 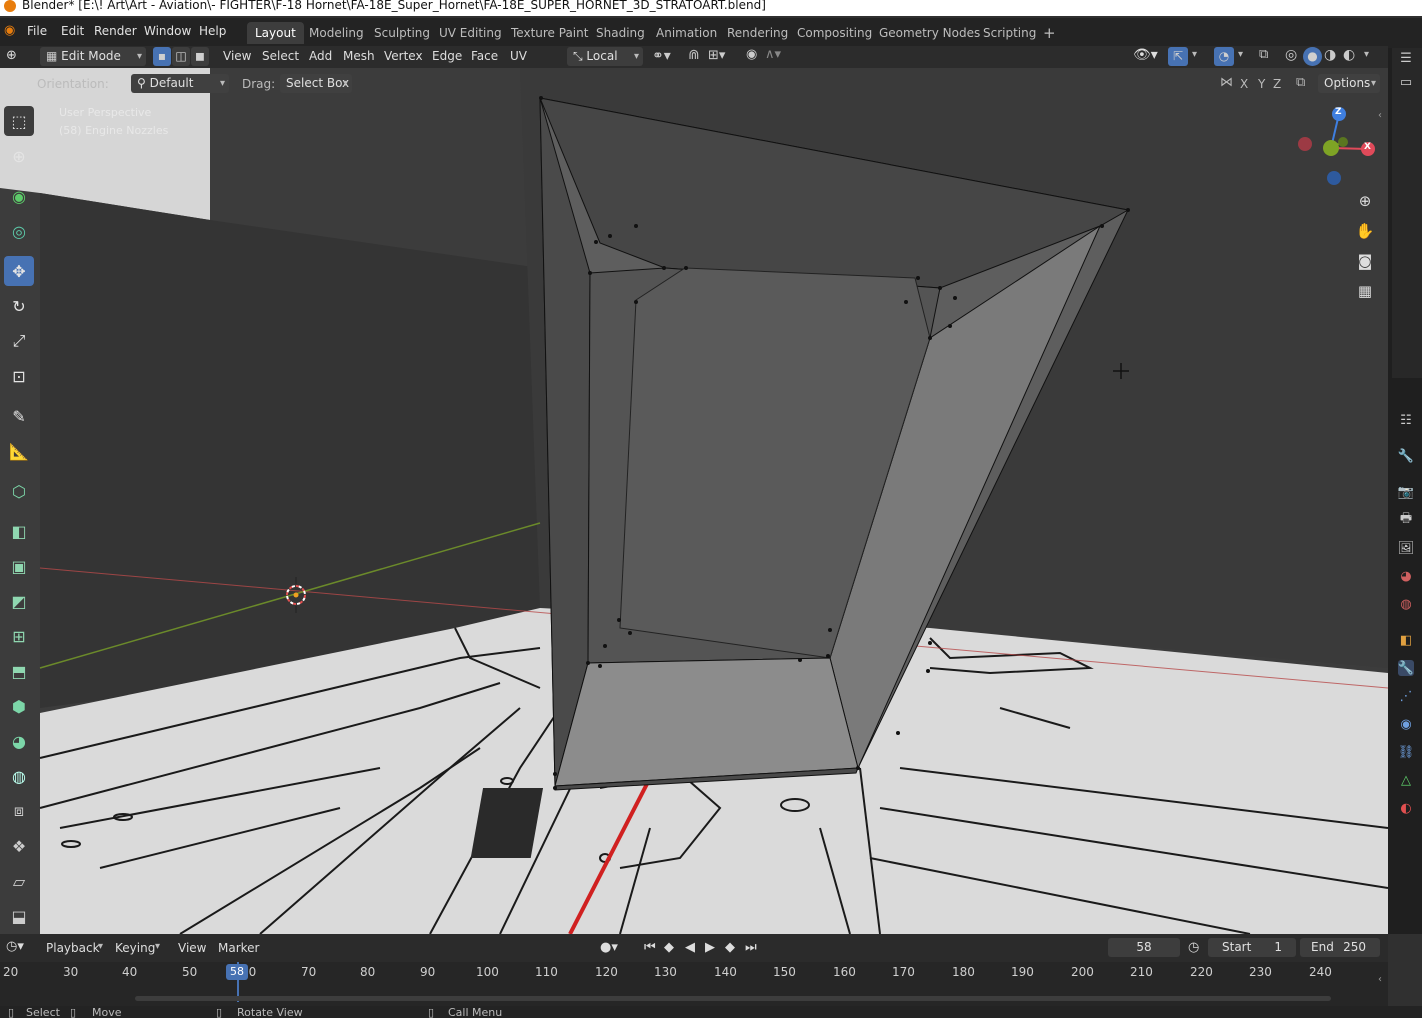 What do you see at coordinates (470, 33) in the screenshot?
I see `tab-uv-editing: UV Editing` at bounding box center [470, 33].